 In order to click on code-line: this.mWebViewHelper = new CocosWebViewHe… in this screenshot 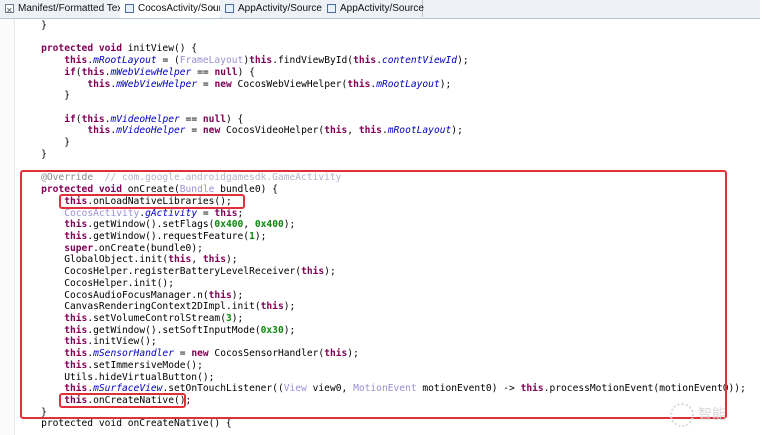, I will do `click(269, 85)`.